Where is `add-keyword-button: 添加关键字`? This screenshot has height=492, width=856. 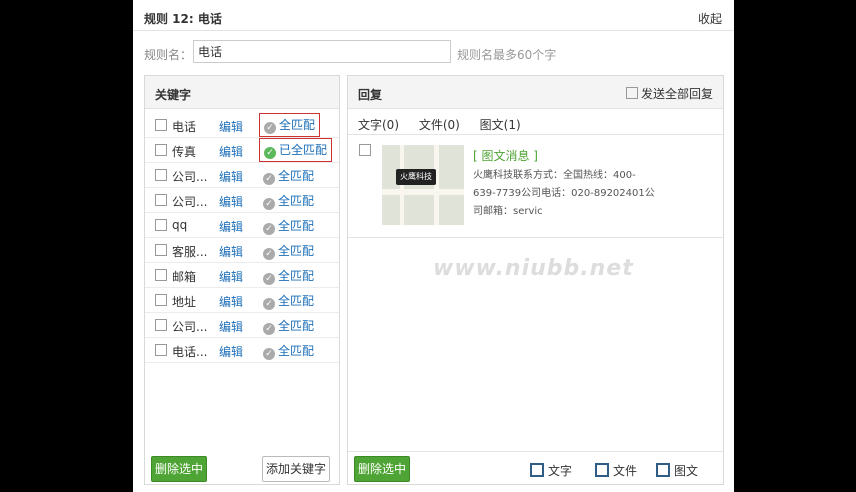 add-keyword-button: 添加关键字 is located at coordinates (296, 469).